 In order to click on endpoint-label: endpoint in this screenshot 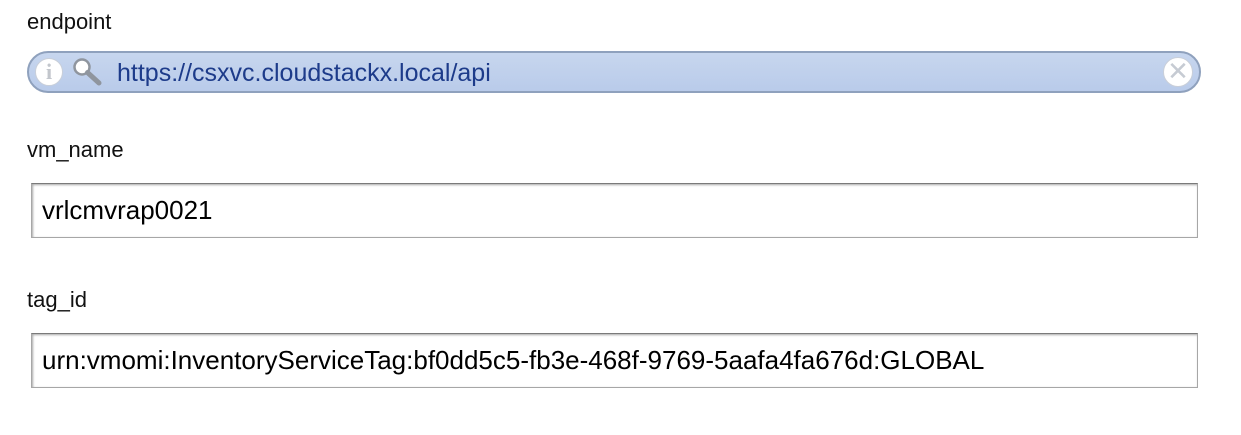, I will do `click(69, 21)`.